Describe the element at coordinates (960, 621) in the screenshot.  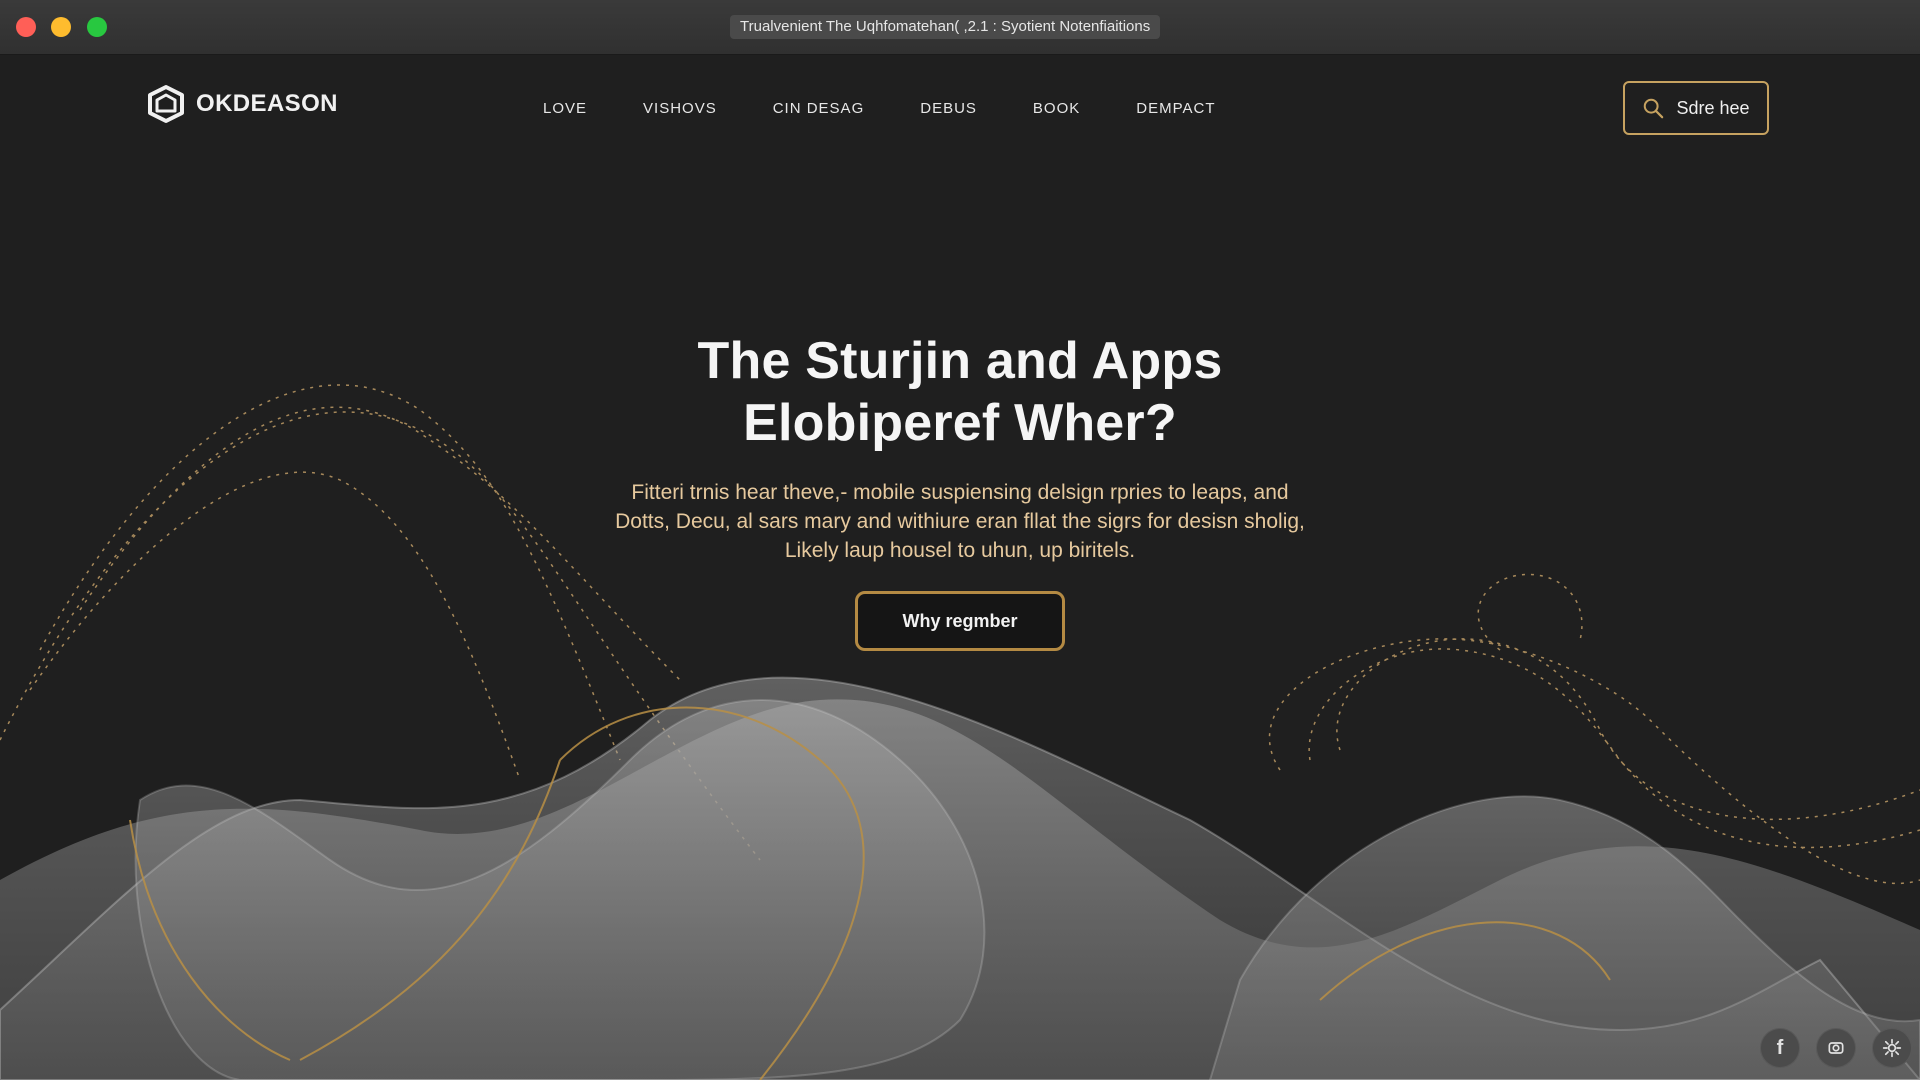
I see `cta-button: Why regmber` at that location.